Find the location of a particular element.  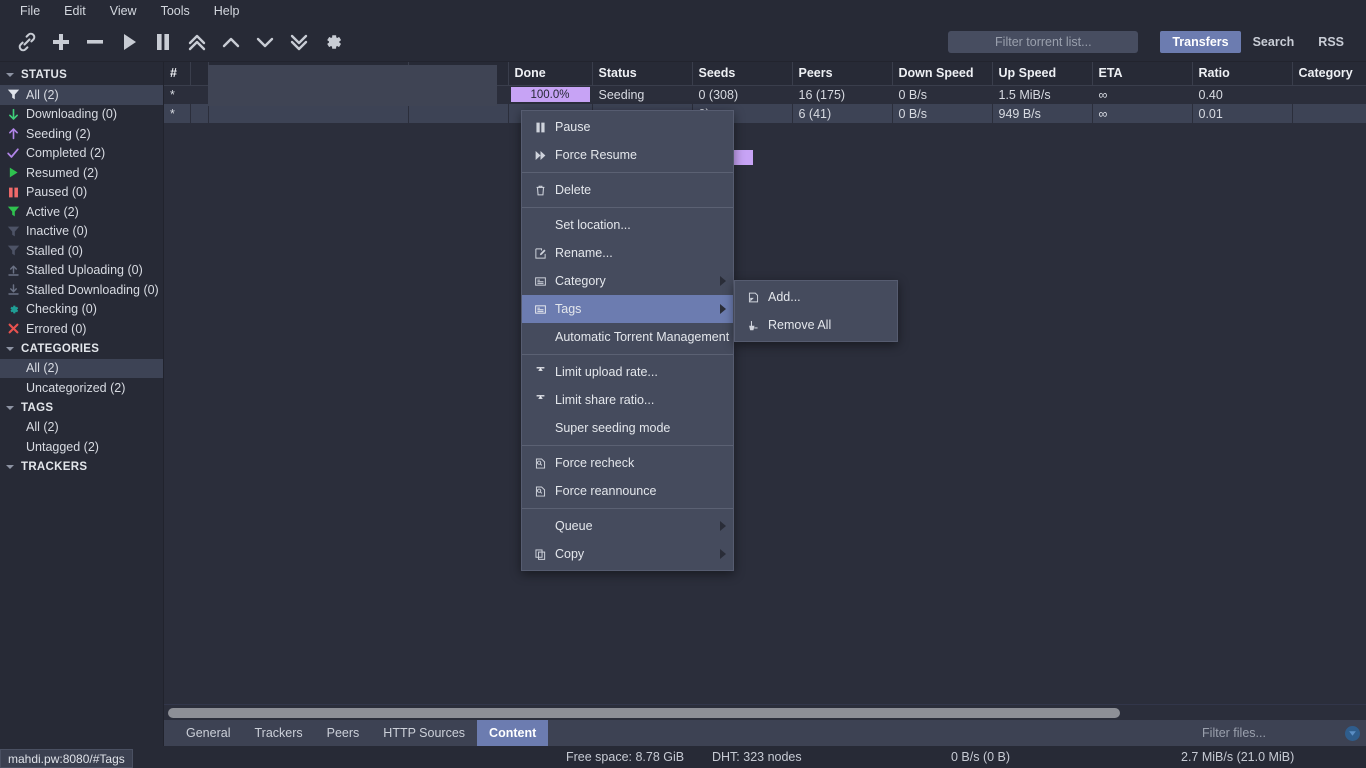

sidebar-item-label: Downloading (0) is located at coordinates (72, 114).